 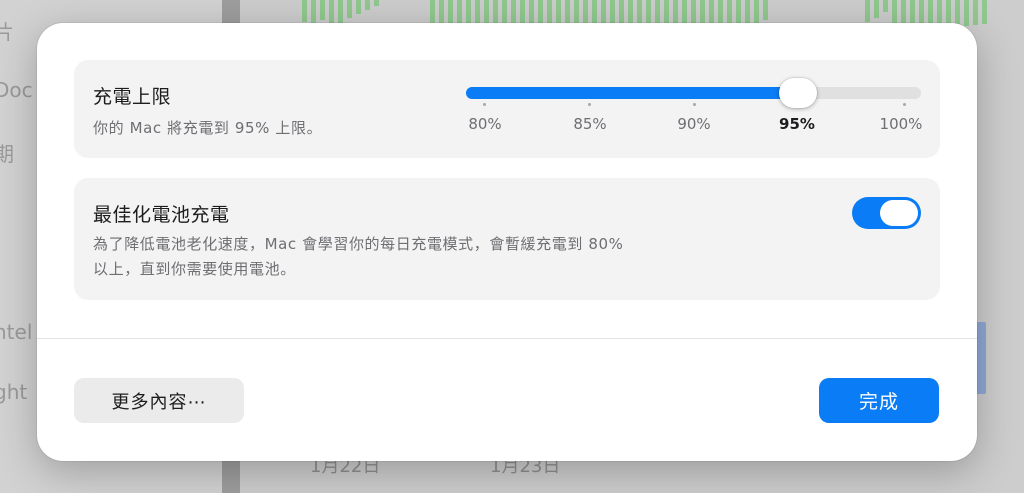 What do you see at coordinates (798, 93) in the screenshot?
I see `slider-thumb` at bounding box center [798, 93].